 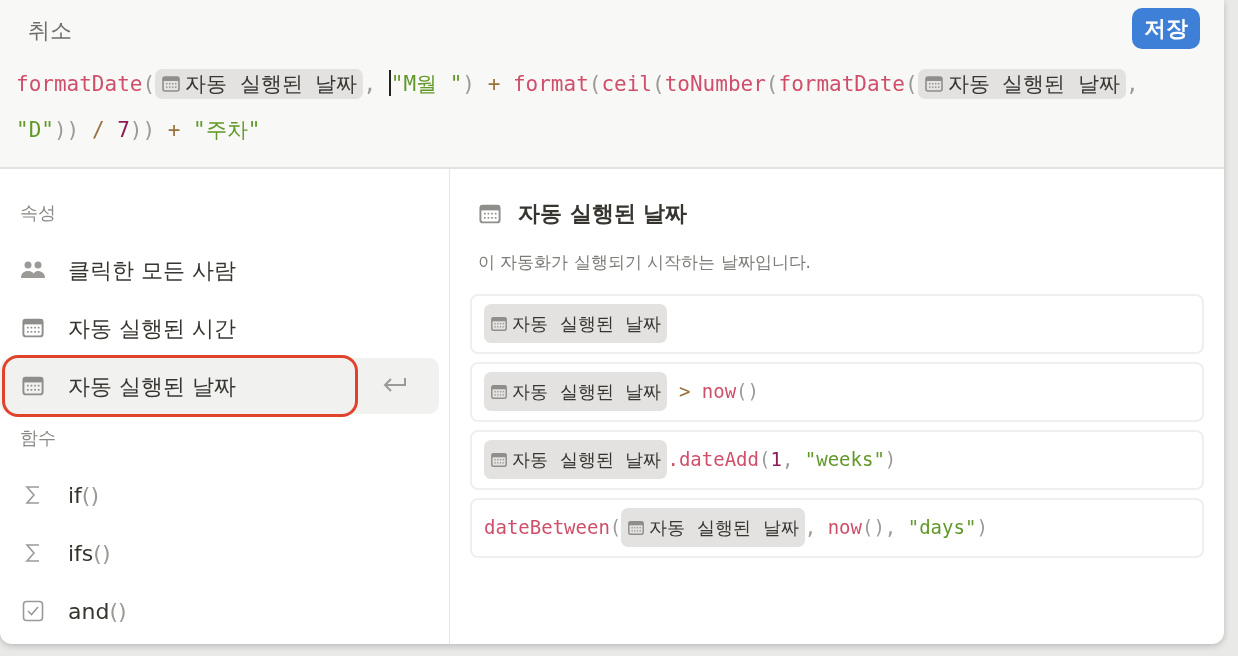 I want to click on operator: /, so click(x=98, y=130).